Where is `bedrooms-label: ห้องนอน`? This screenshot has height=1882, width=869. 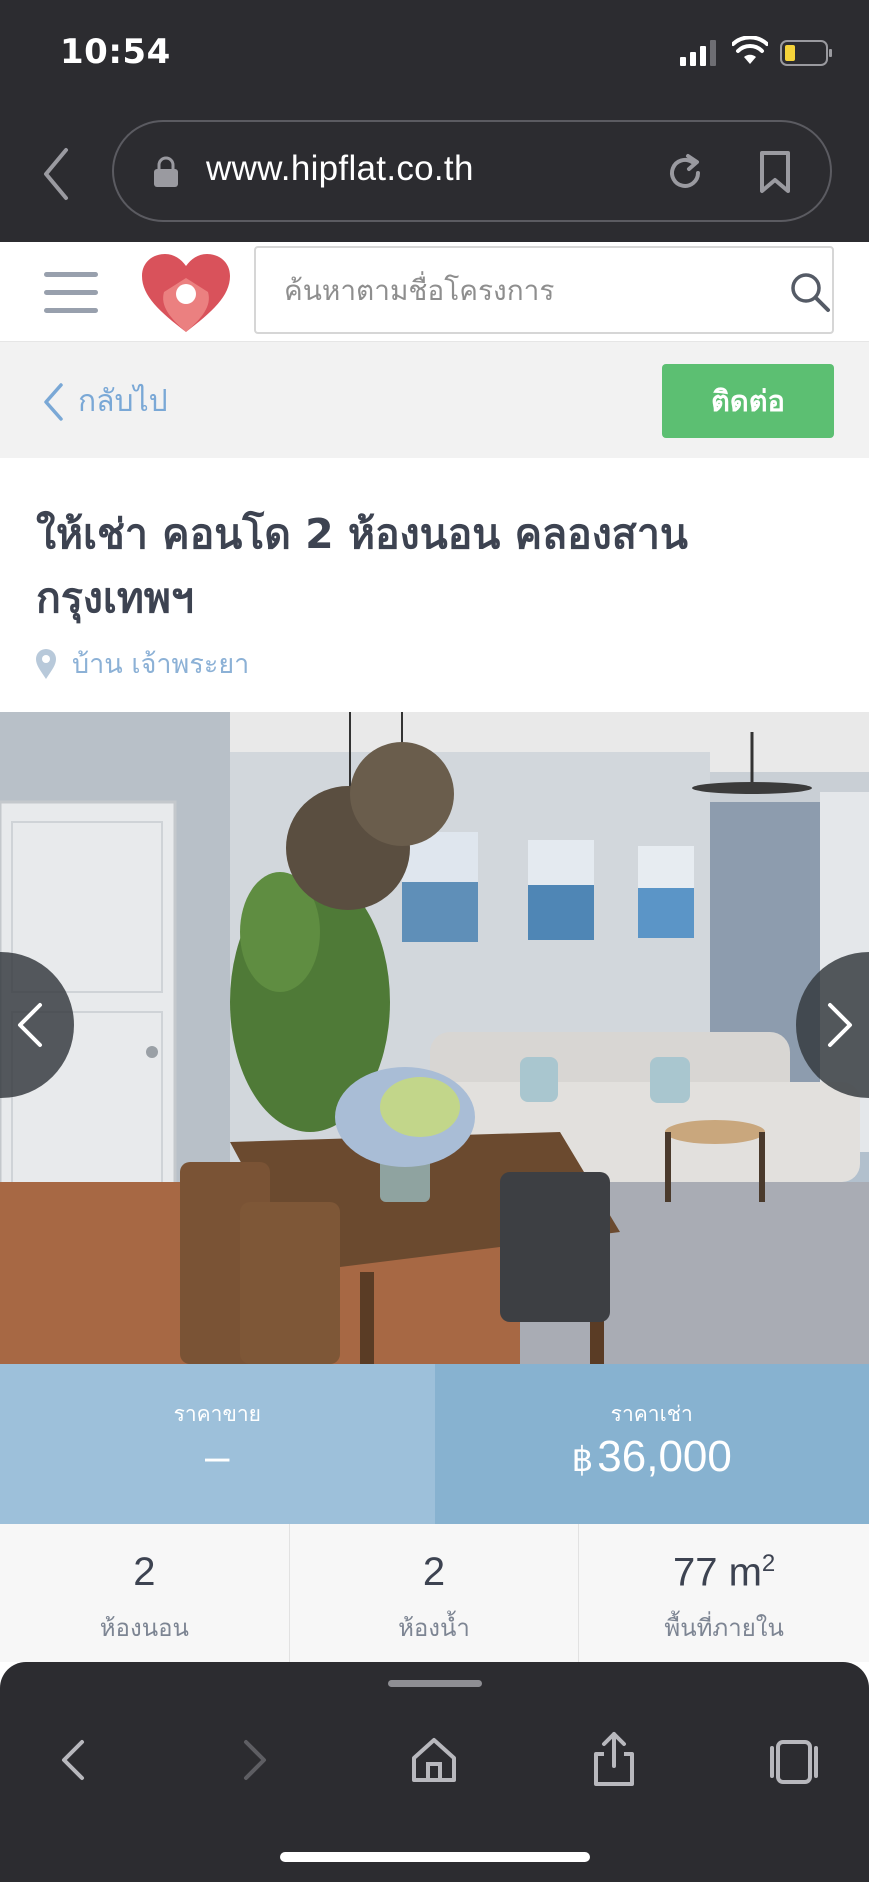
bedrooms-label: ห้องนอน is located at coordinates (144, 1628).